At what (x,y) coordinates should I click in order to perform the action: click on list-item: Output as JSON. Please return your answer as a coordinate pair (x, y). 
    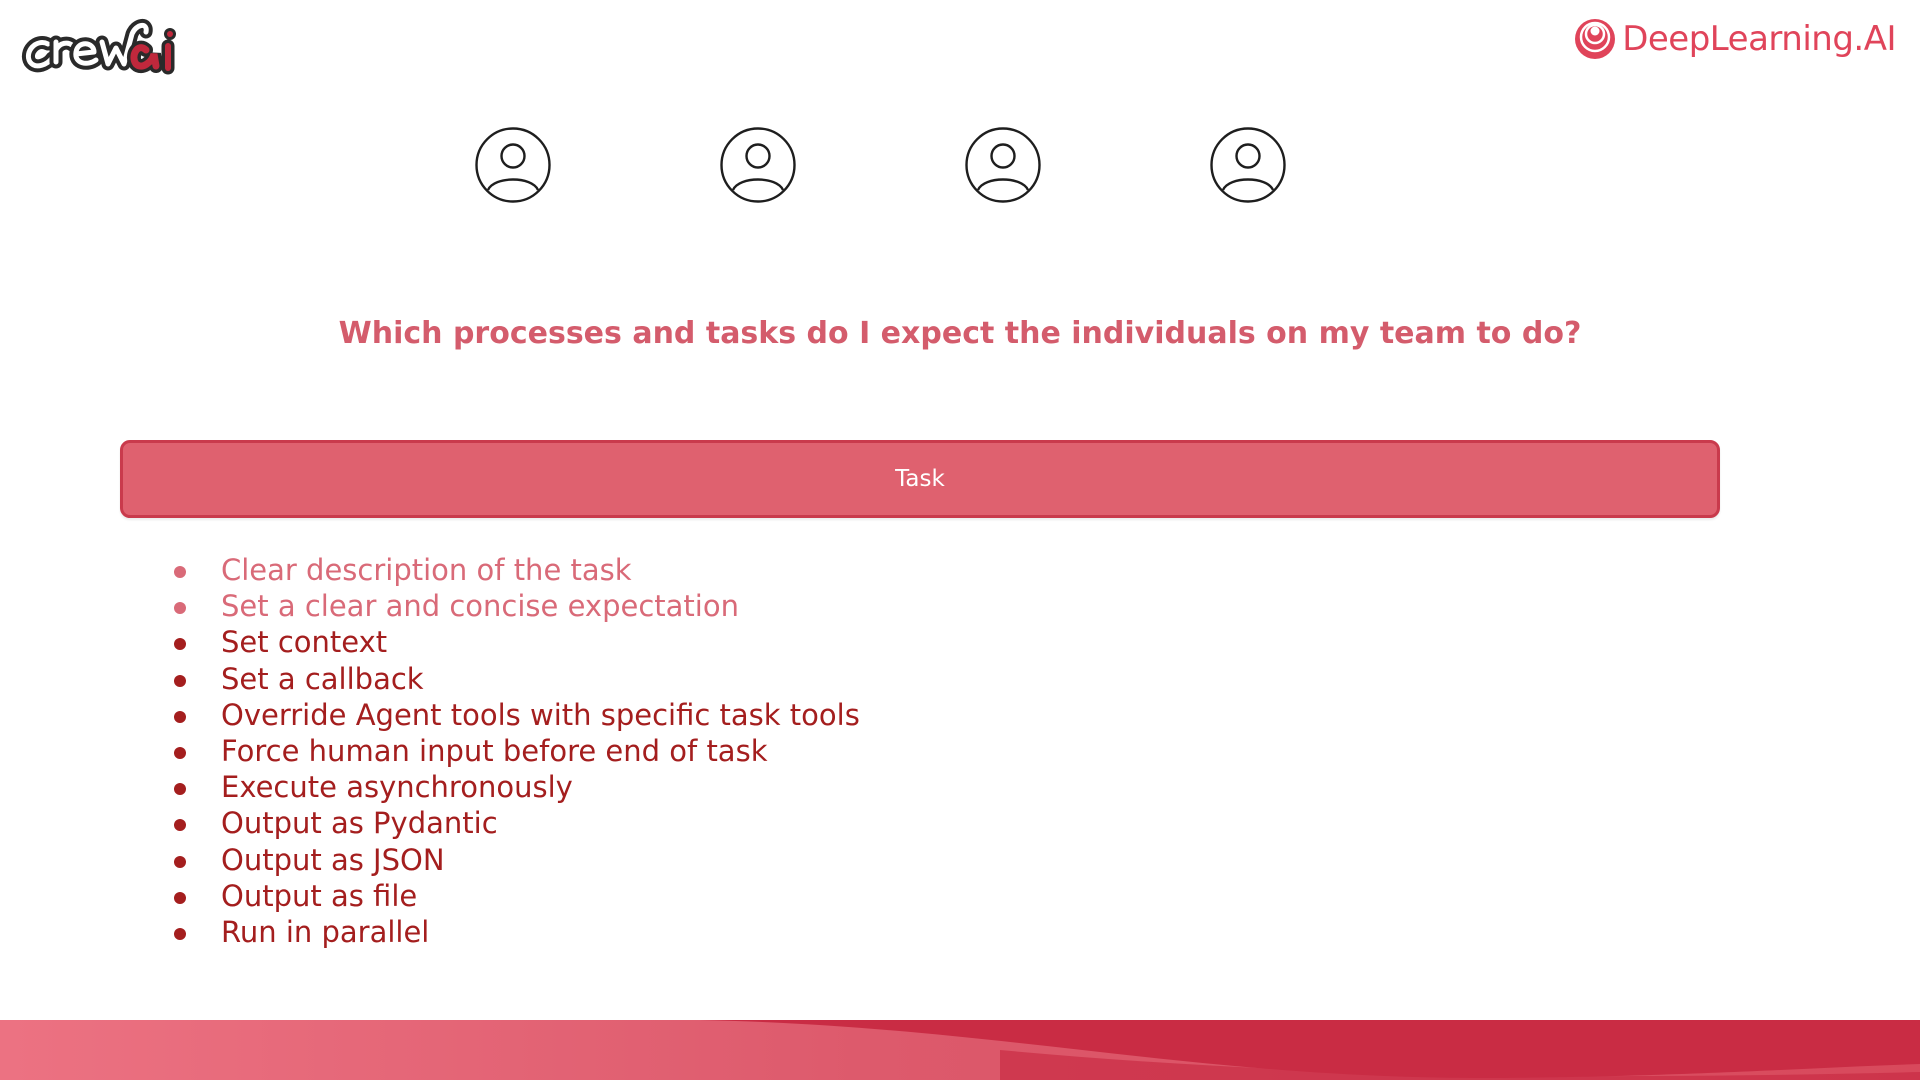
    Looking at the image, I should click on (516, 860).